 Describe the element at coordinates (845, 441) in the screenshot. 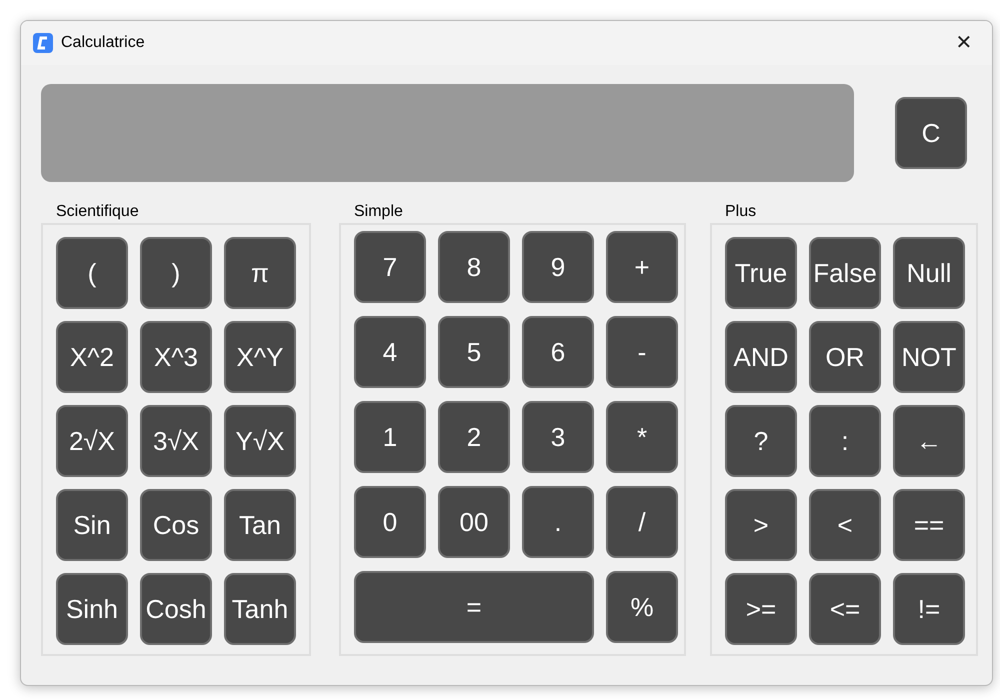

I see `calculator-key: :` at that location.